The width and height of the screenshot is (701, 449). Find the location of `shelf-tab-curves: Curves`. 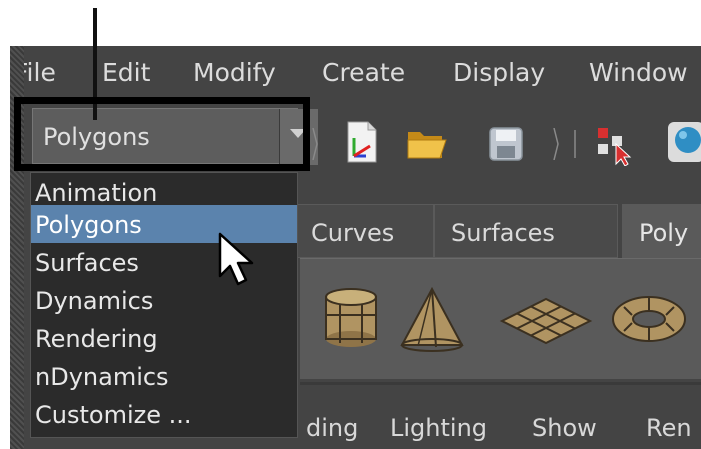

shelf-tab-curves: Curves is located at coordinates (364, 231).